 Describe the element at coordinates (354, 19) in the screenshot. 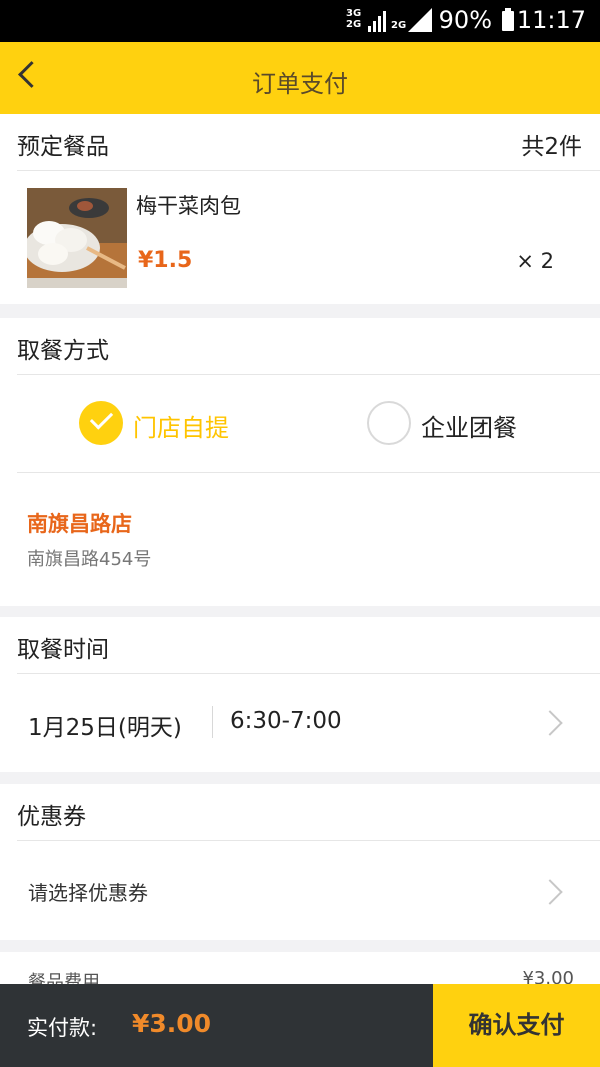

I see `network-indicator: 3G 2G` at that location.